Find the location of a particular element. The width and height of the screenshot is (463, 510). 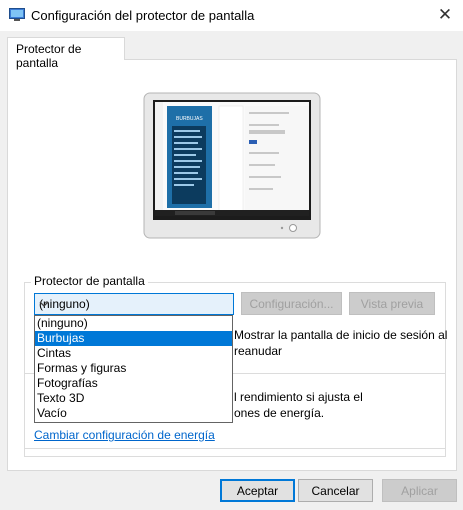

chevron-down-icon is located at coordinates (134, 305).